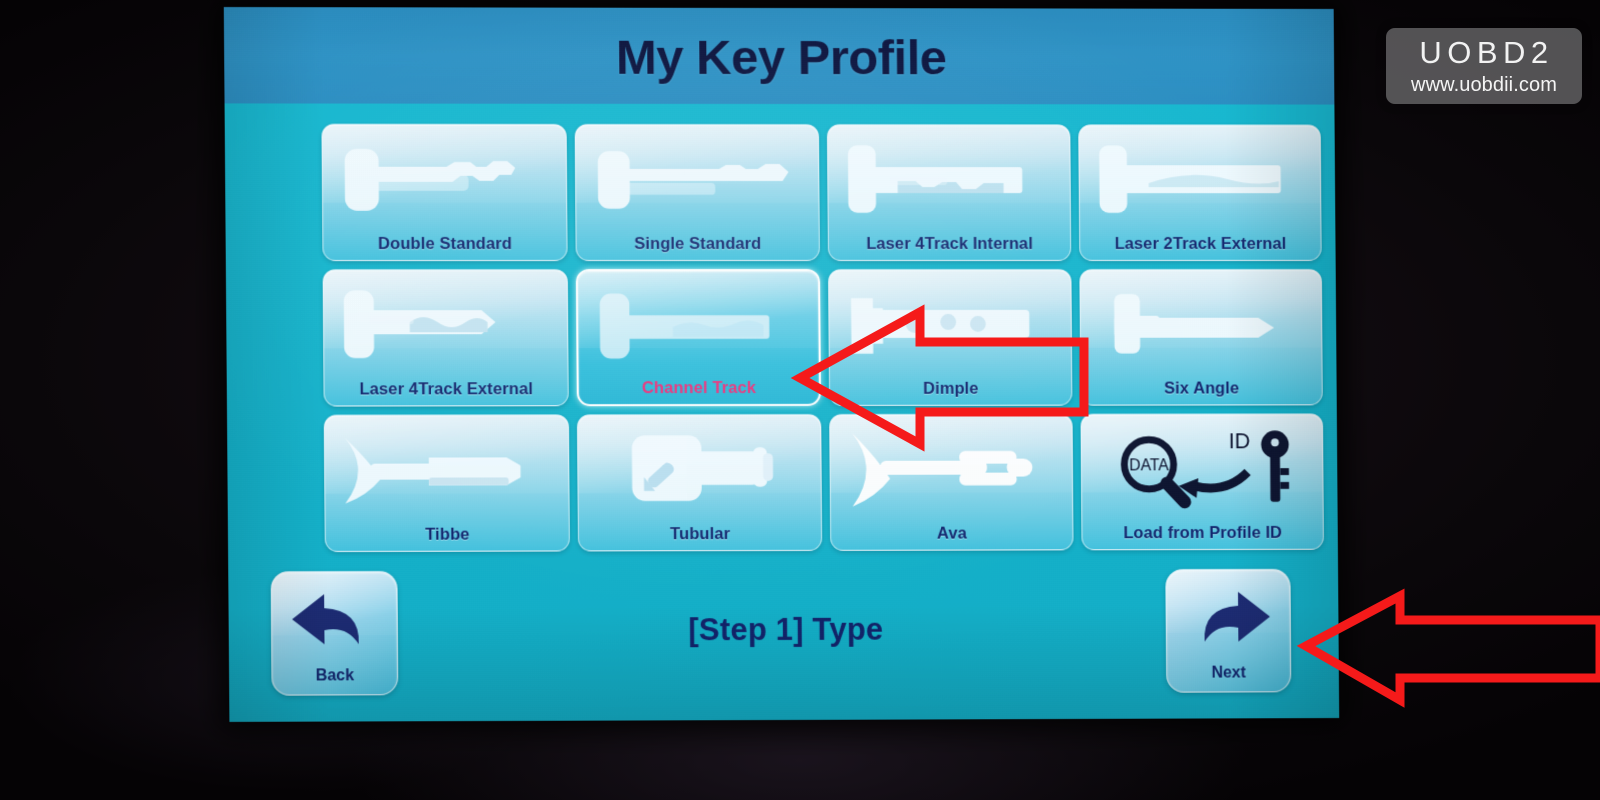 The width and height of the screenshot is (1600, 800). Describe the element at coordinates (1202, 468) in the screenshot. I see `data-search-id-key-icon: DATA ID` at that location.